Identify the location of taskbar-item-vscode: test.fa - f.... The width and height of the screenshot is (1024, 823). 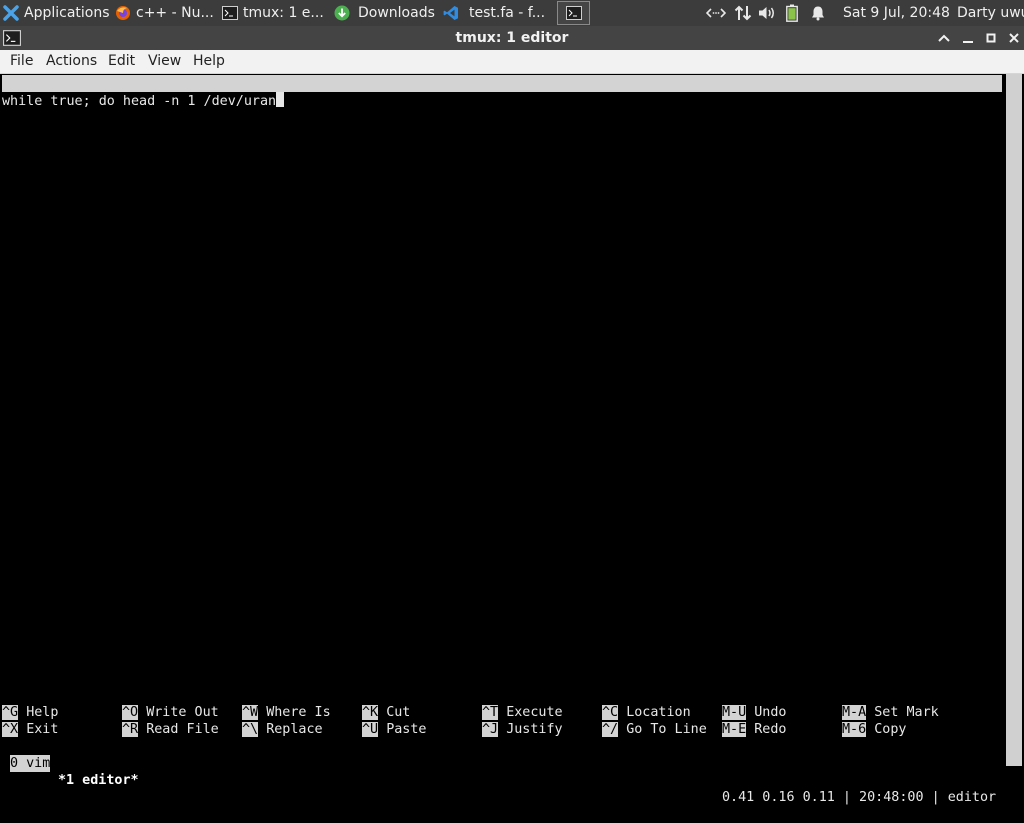
(496, 13).